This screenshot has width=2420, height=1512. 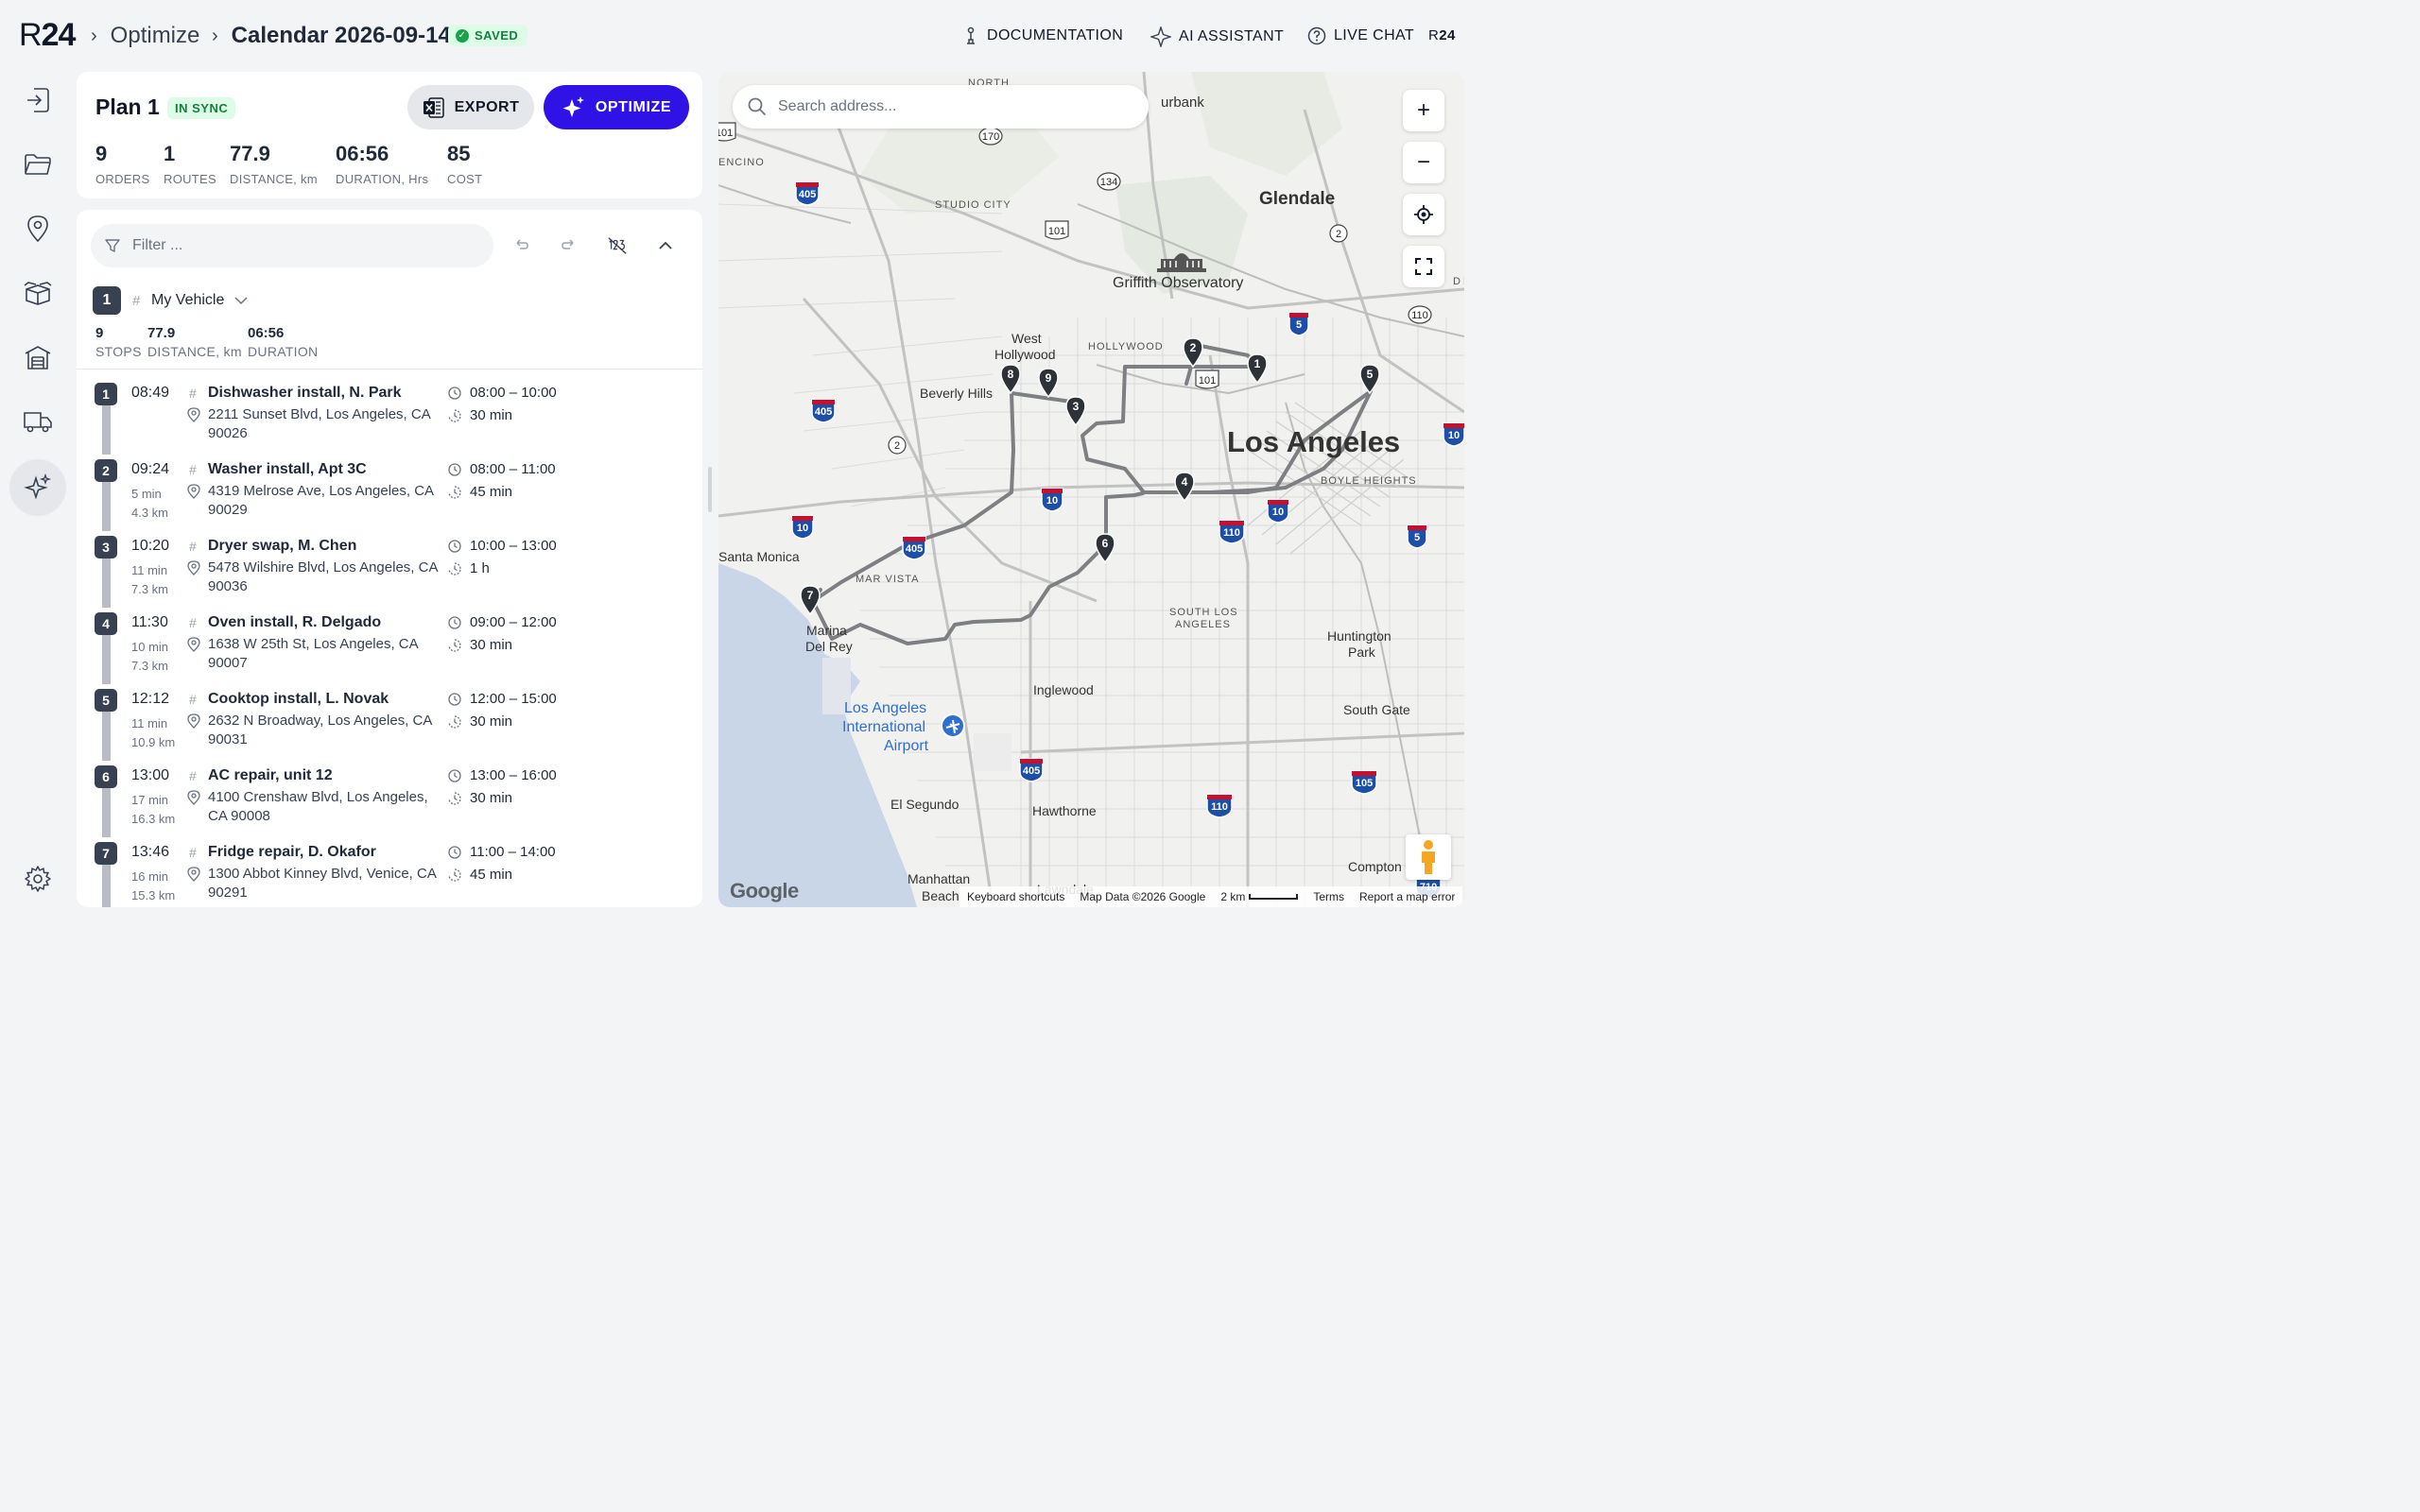 What do you see at coordinates (1015, 896) in the screenshot?
I see `keyboard-shortcuts-link: Keyboard shortcuts` at bounding box center [1015, 896].